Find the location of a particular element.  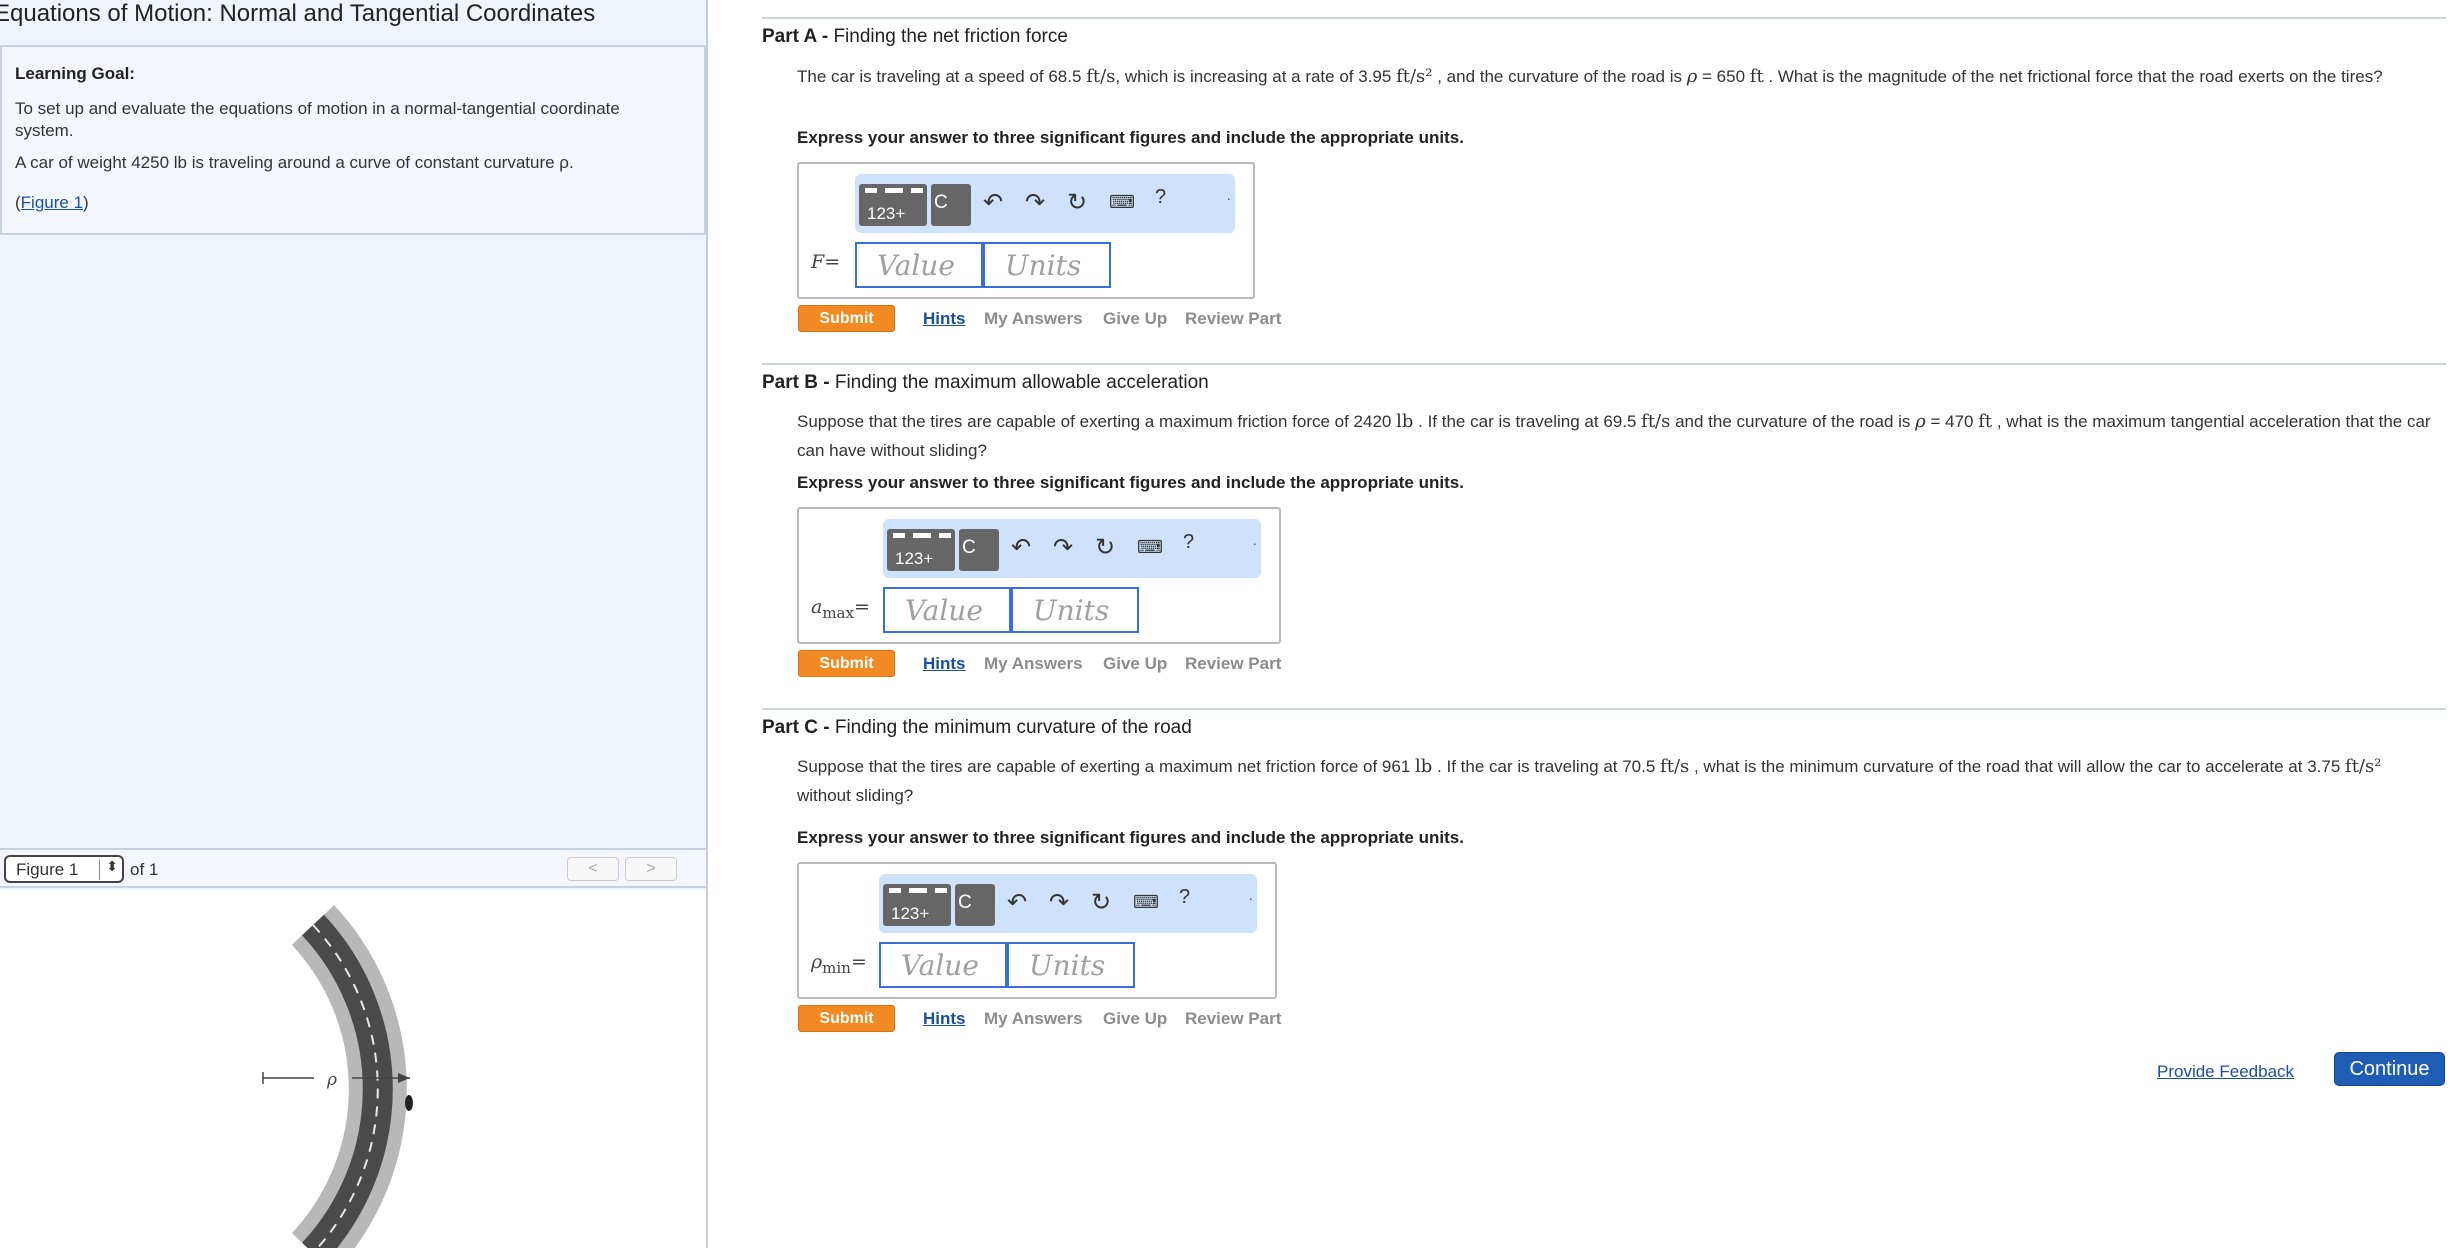

part-a-review-link: Review Part is located at coordinates (1233, 319).